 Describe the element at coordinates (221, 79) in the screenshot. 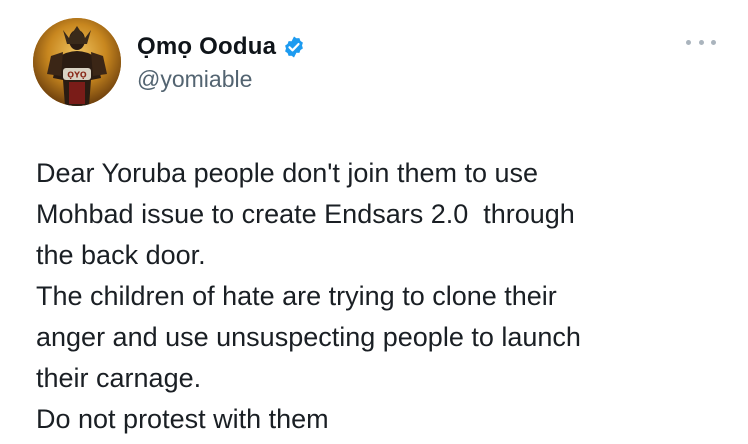

I see `user-handle: @yomiable` at that location.